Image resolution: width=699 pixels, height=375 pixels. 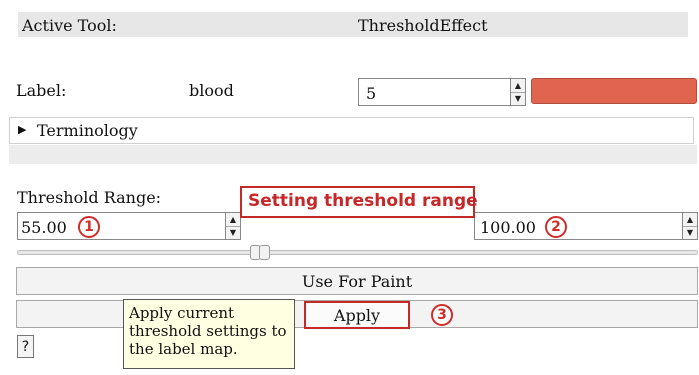 I want to click on threshold-min-value: 55.00, so click(x=44, y=227).